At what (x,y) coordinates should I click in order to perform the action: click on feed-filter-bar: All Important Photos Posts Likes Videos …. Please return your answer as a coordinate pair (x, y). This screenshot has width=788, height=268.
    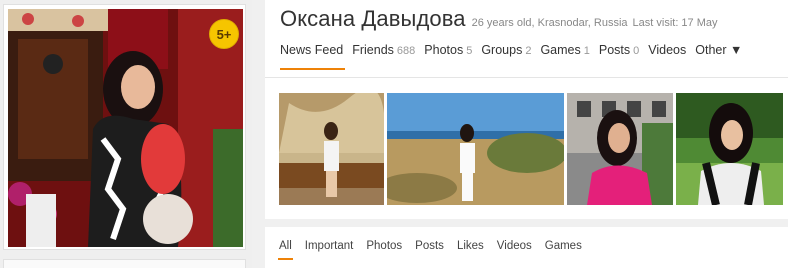
    Looking at the image, I should click on (526, 247).